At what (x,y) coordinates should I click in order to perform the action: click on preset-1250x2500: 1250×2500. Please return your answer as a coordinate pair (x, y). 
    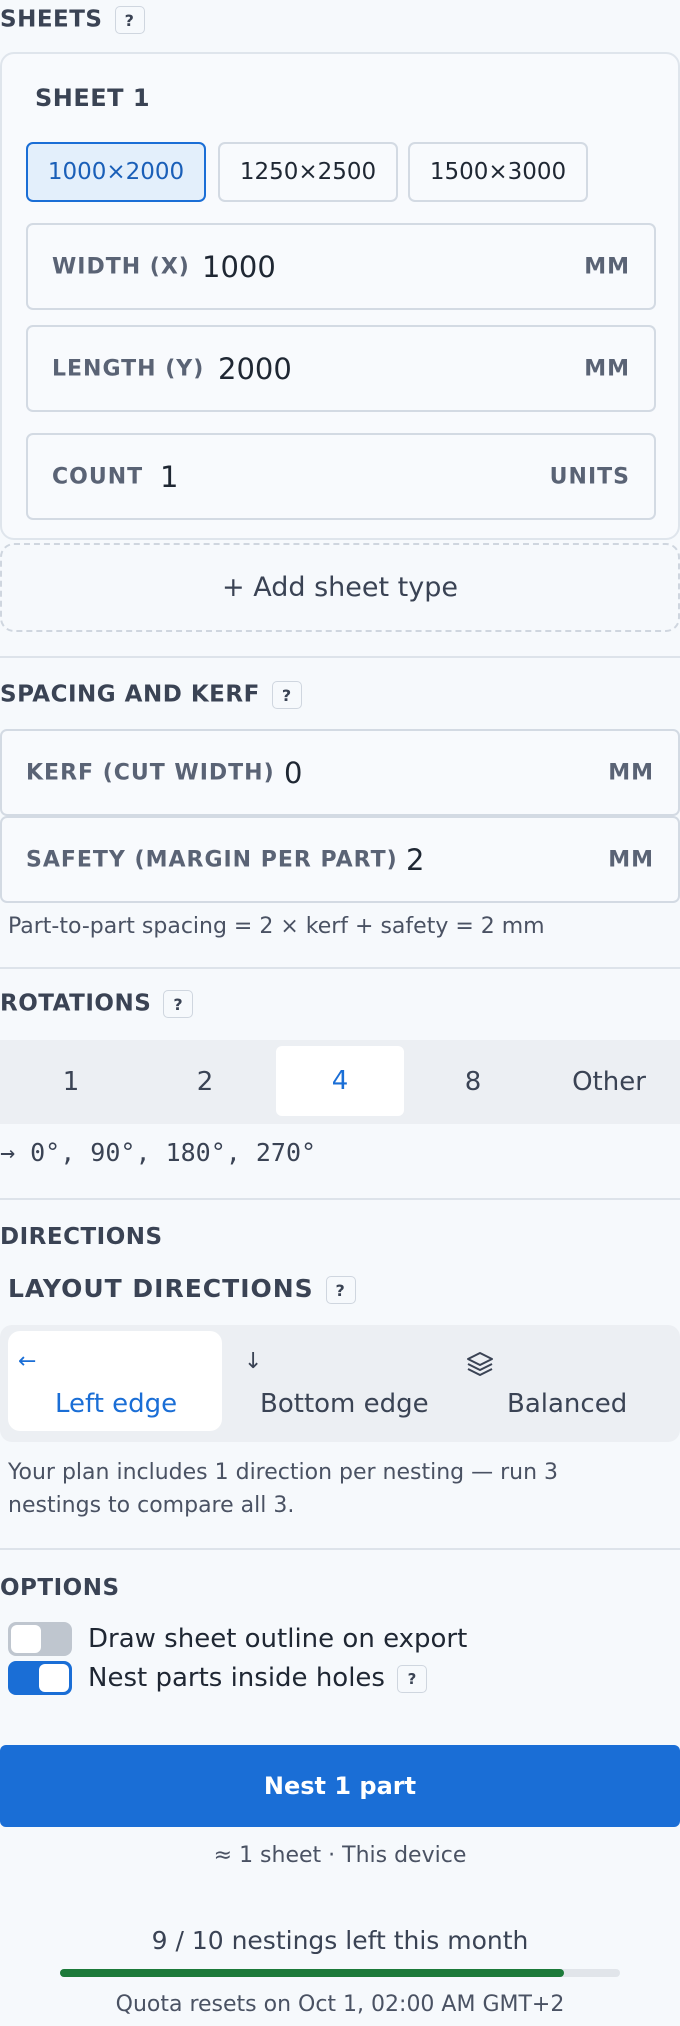
    Looking at the image, I should click on (308, 172).